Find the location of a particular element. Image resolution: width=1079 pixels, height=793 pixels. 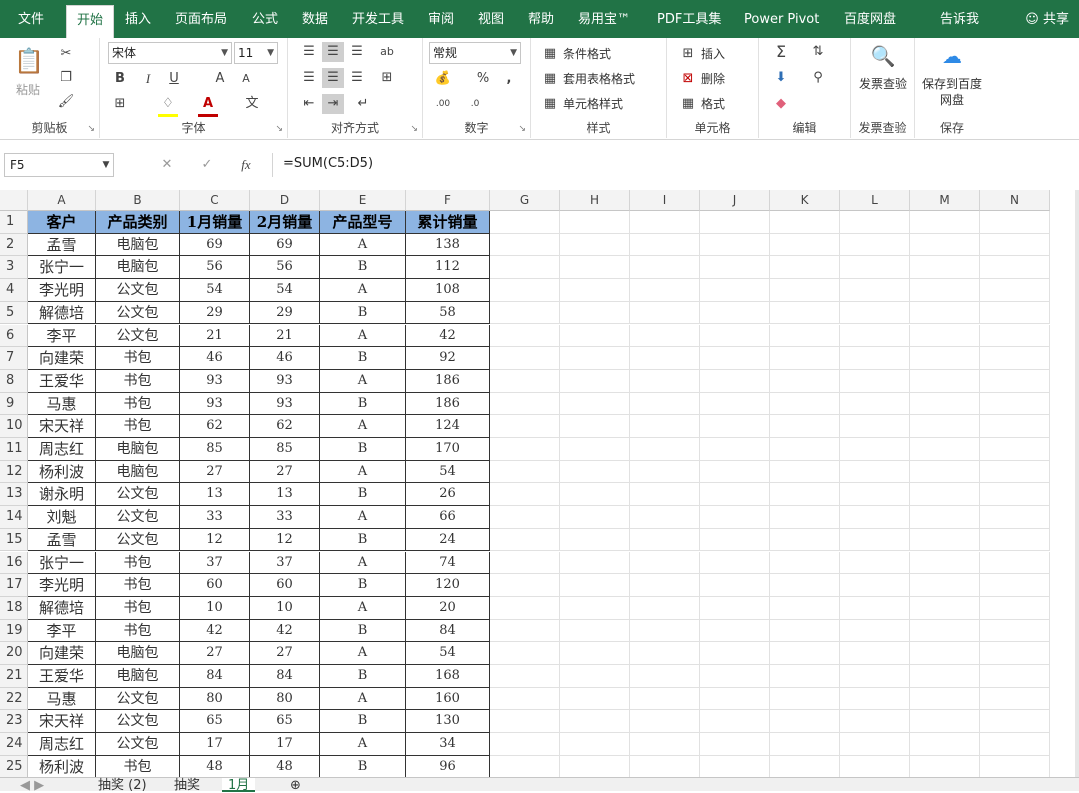

column-header-F: F is located at coordinates (448, 200).